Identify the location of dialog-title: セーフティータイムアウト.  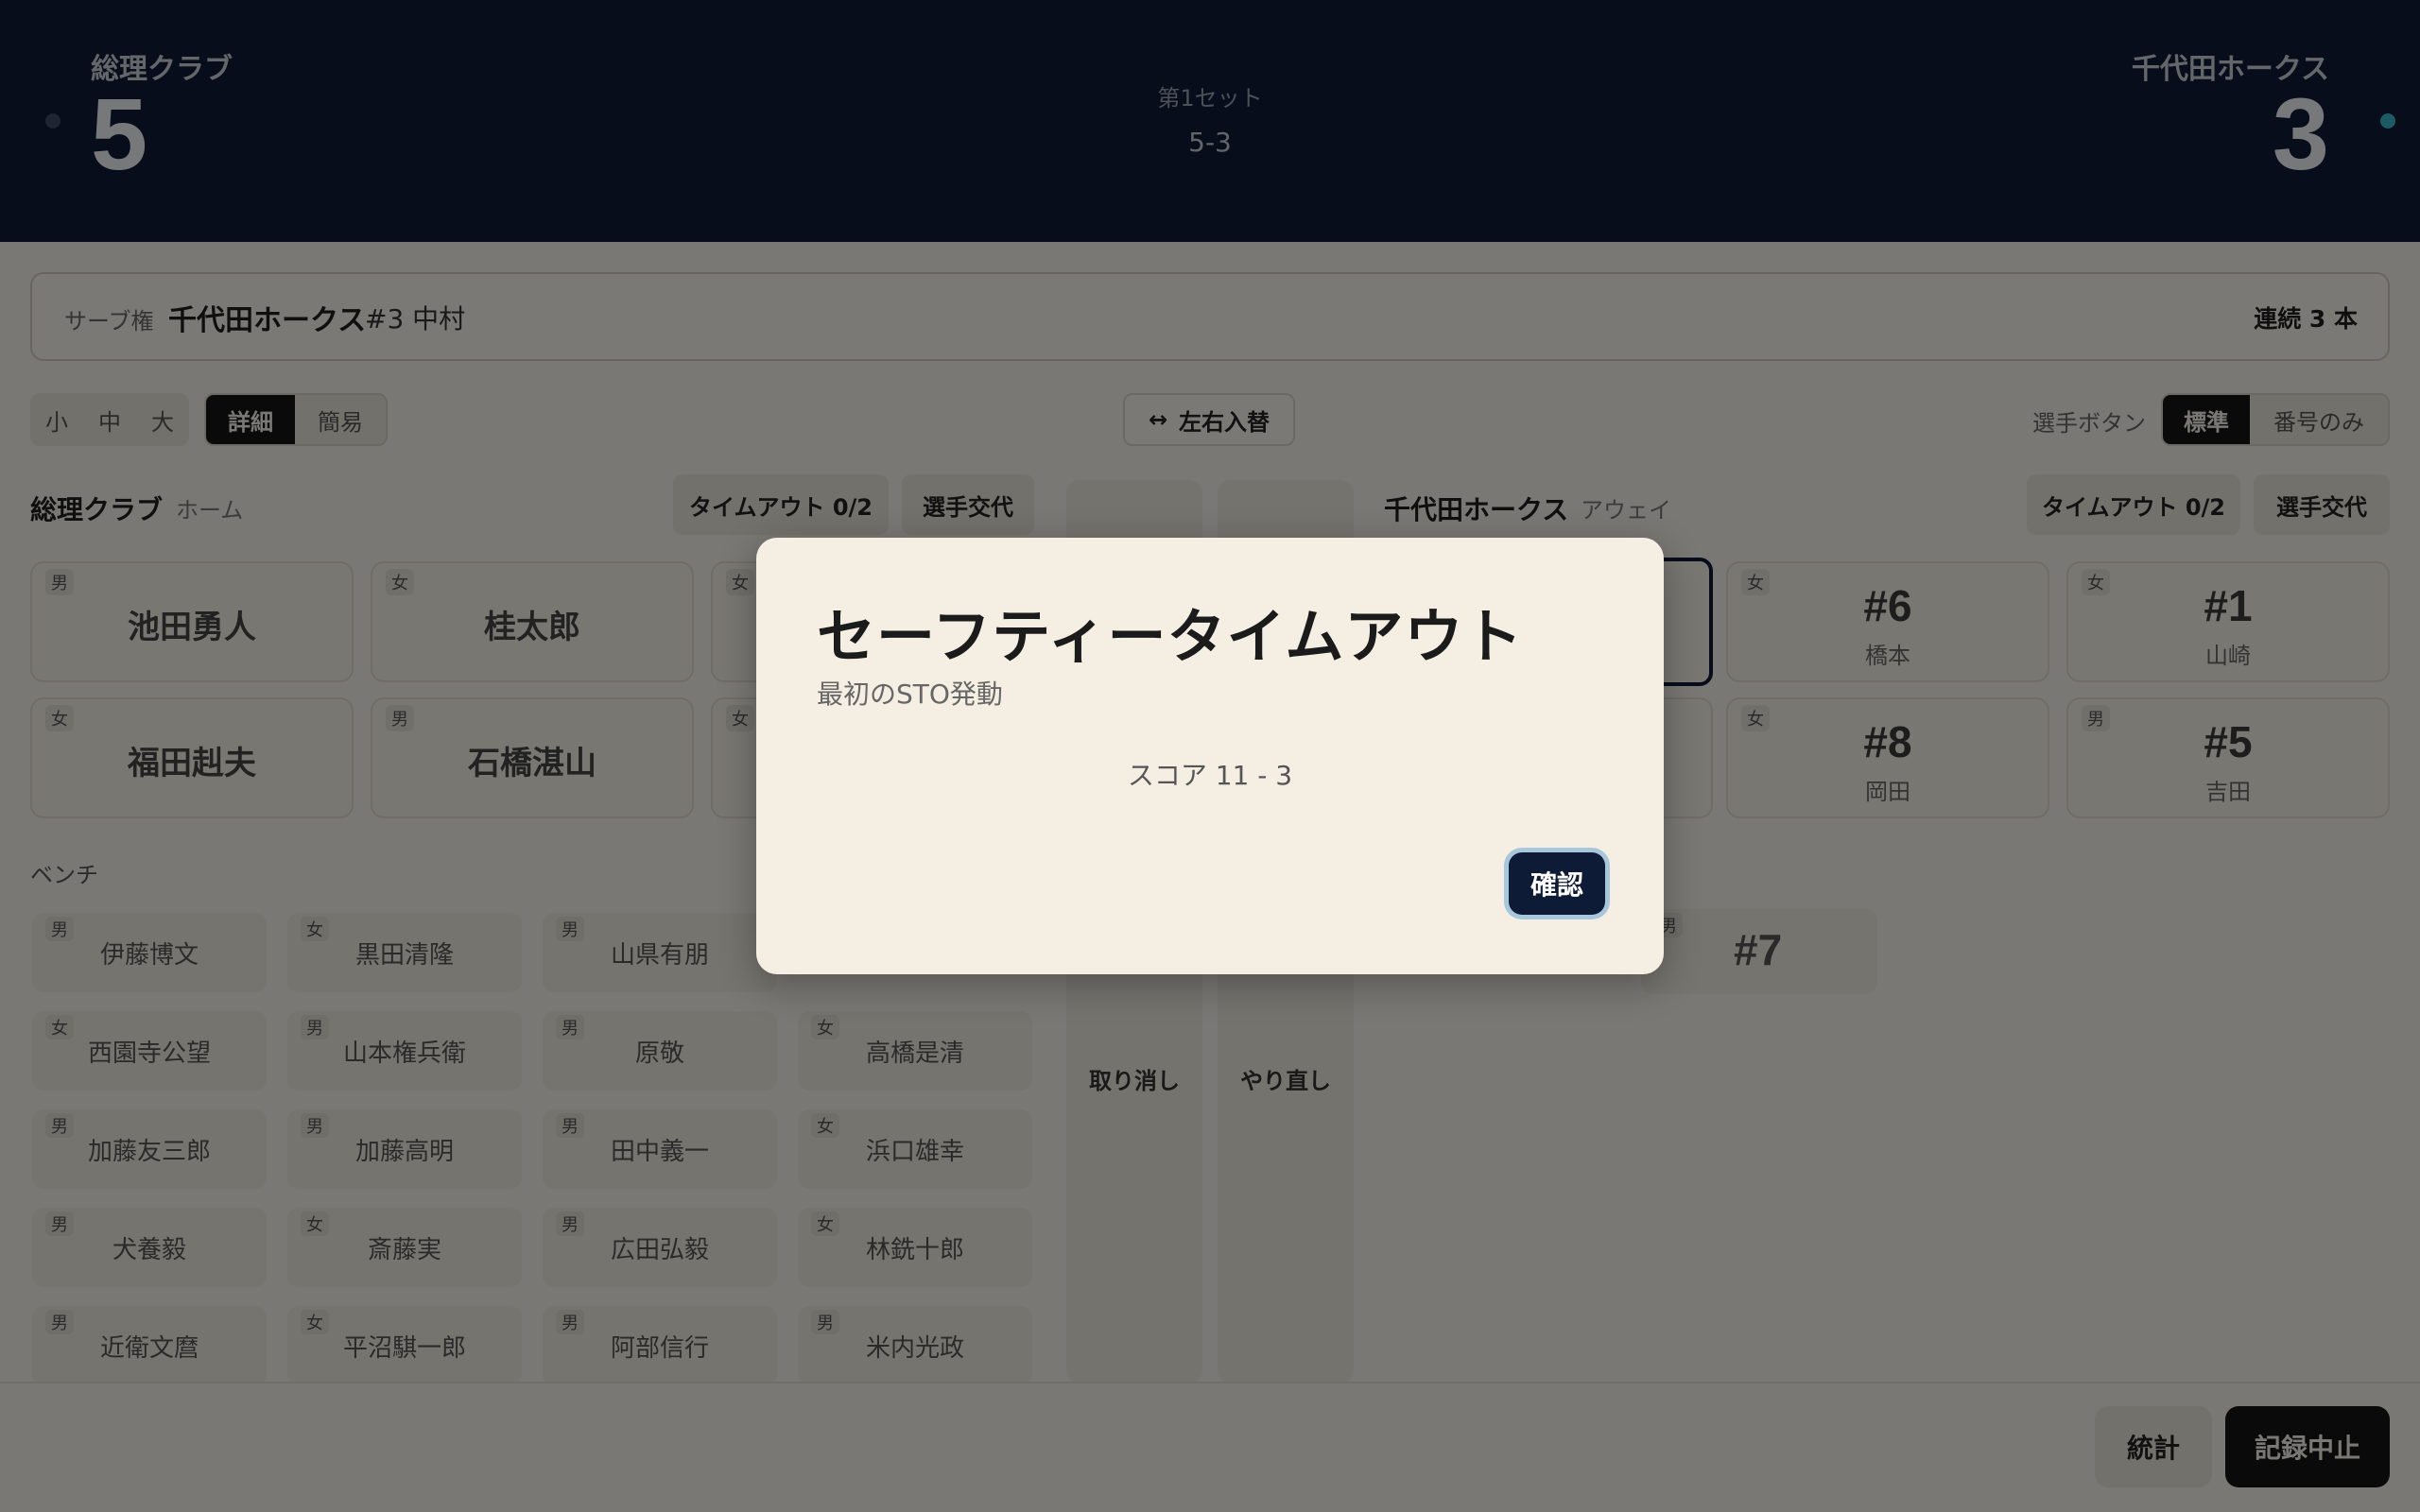
(1170, 636).